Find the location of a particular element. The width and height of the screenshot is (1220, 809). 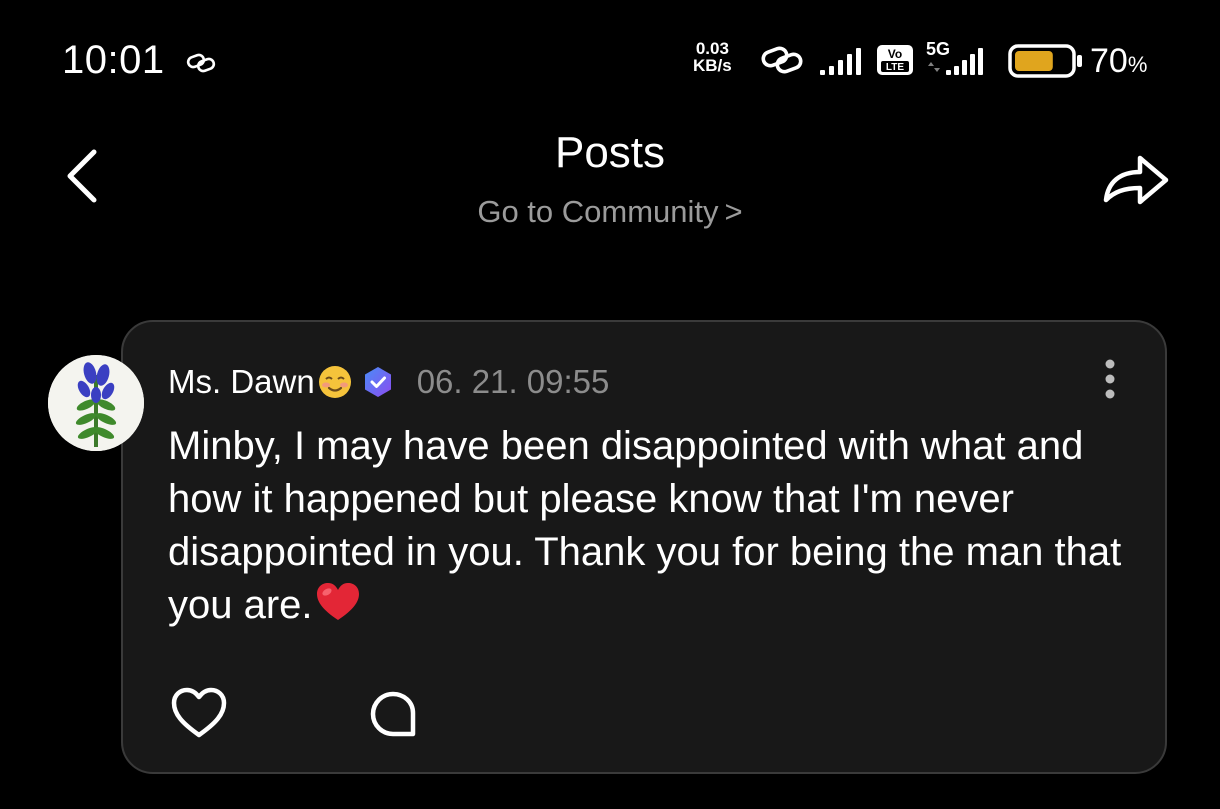

volte-icon: Vo LTE is located at coordinates (895, 60).